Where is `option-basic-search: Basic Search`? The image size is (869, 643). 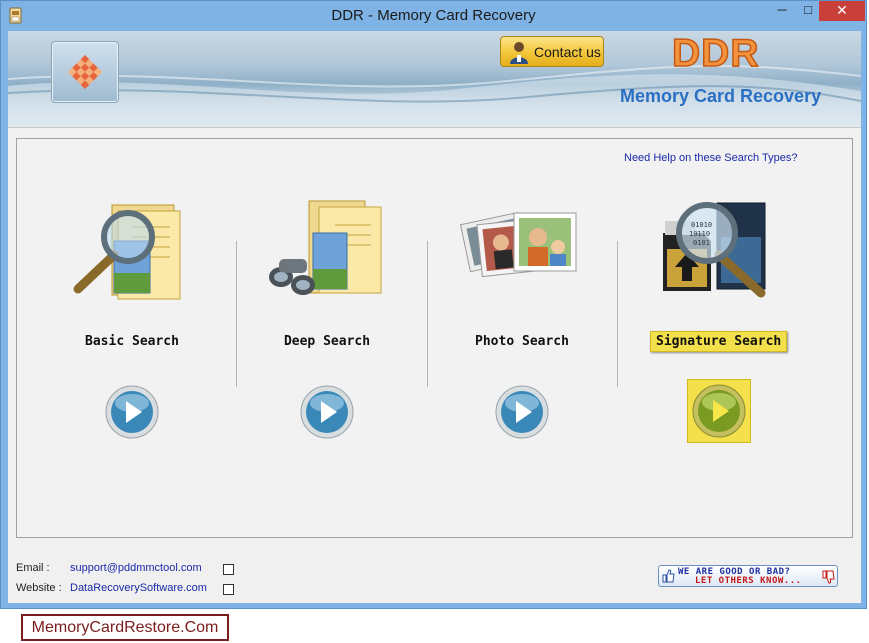
option-basic-search: Basic Search is located at coordinates (132, 334).